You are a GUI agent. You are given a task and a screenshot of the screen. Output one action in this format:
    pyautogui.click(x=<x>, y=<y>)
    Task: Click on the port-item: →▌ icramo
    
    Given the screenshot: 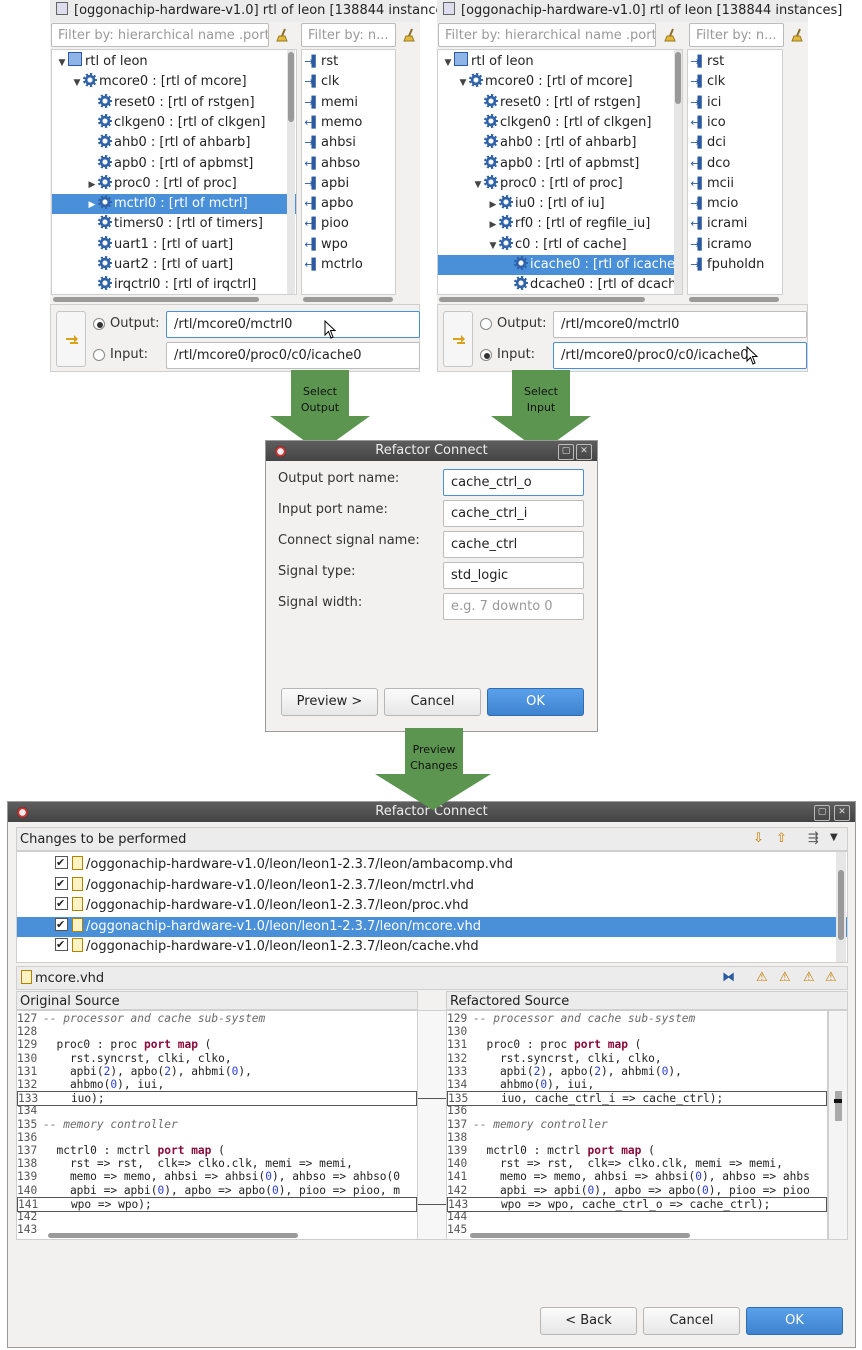 What is the action you would take?
    pyautogui.click(x=735, y=245)
    